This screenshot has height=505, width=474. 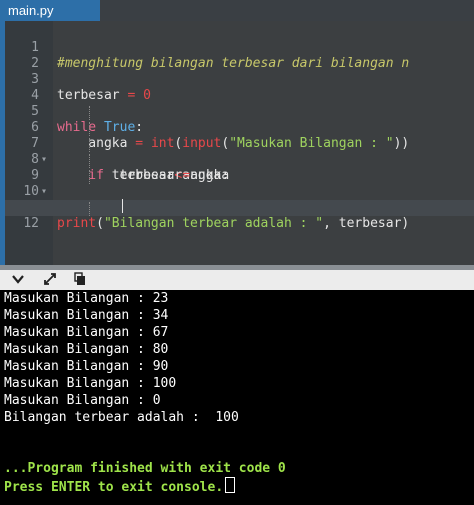 What do you see at coordinates (114, 487) in the screenshot?
I see `press-enter-text: Press ENTER to exit console.` at bounding box center [114, 487].